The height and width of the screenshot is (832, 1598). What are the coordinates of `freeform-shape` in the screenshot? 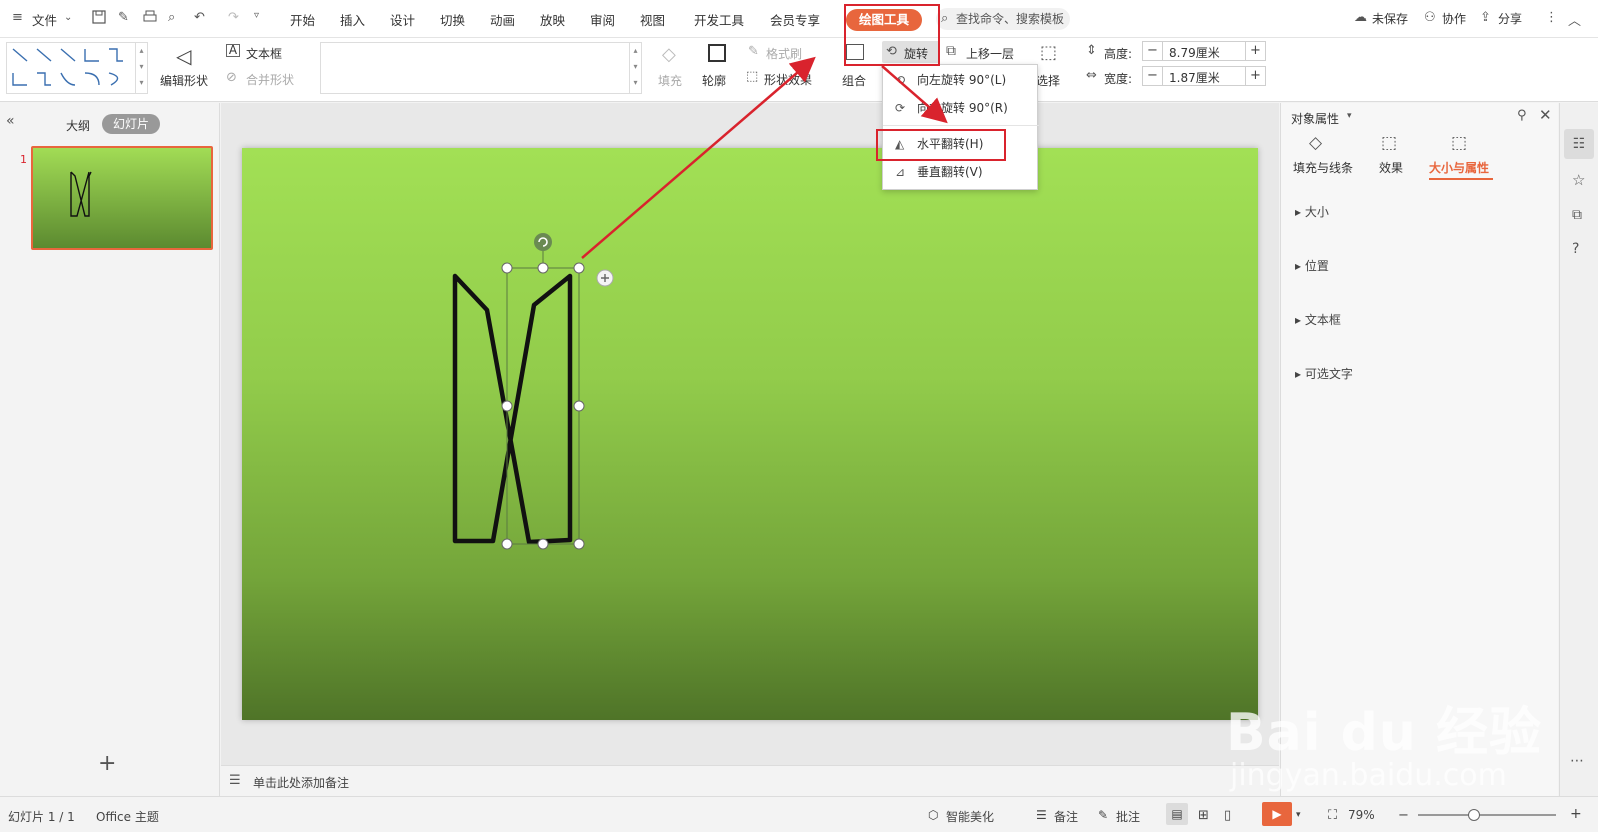 It's located at (512, 409).